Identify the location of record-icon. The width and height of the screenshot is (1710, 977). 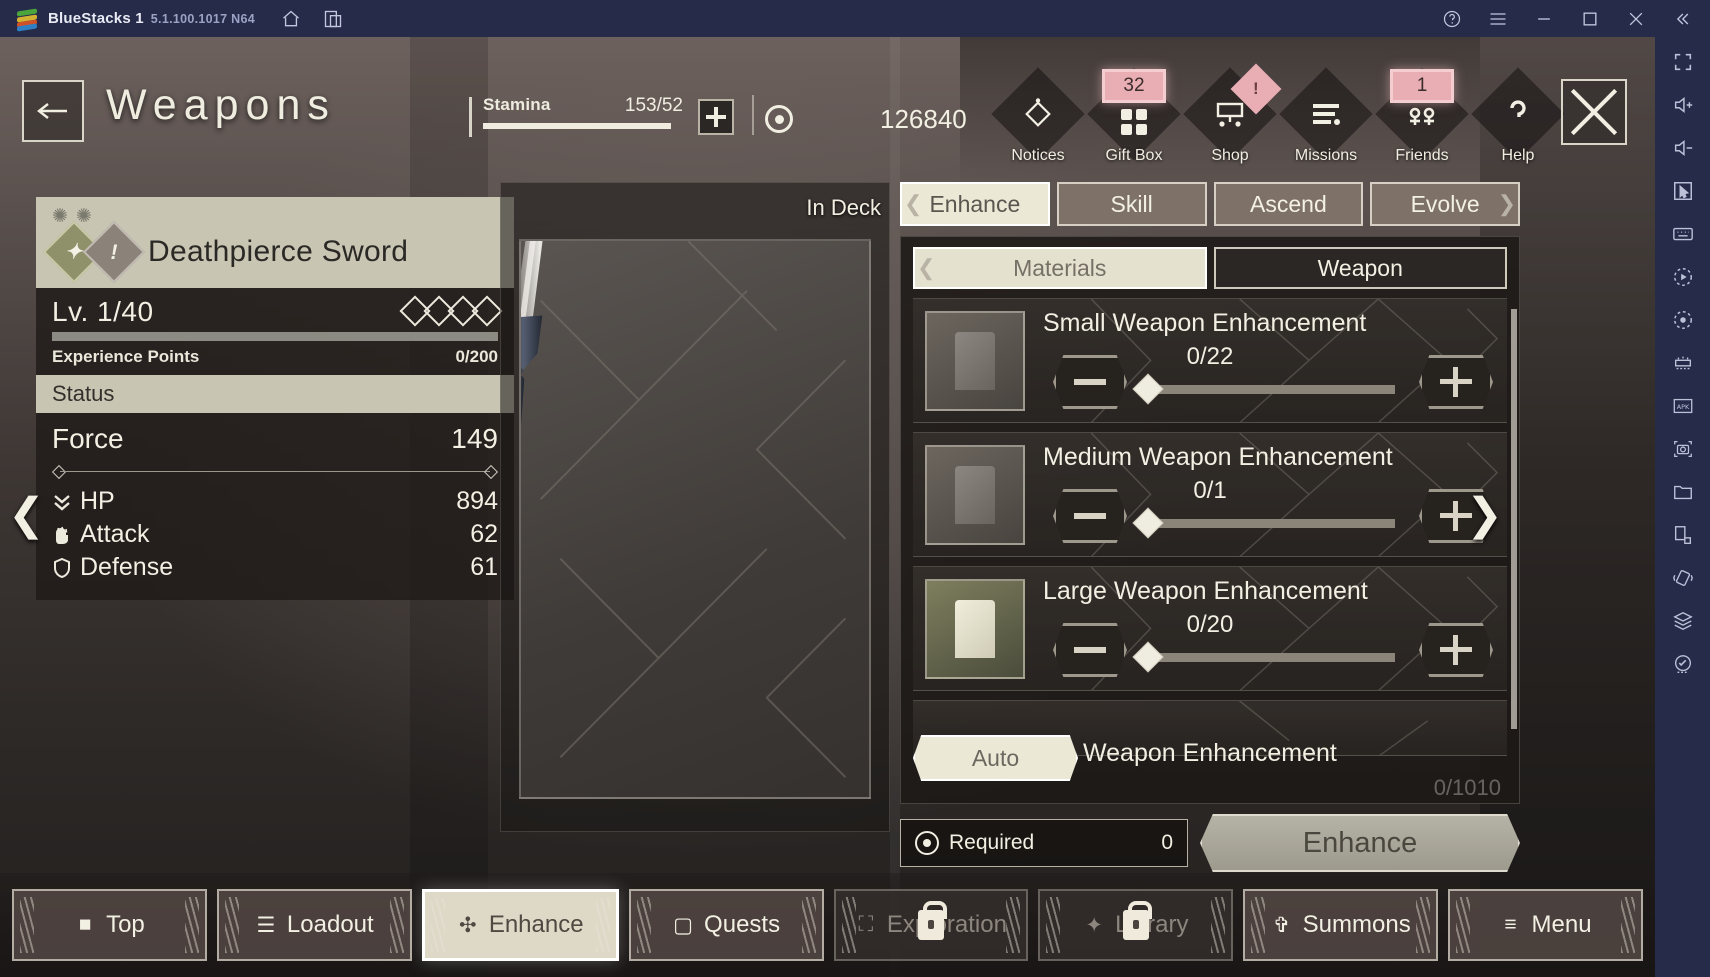
(1683, 320).